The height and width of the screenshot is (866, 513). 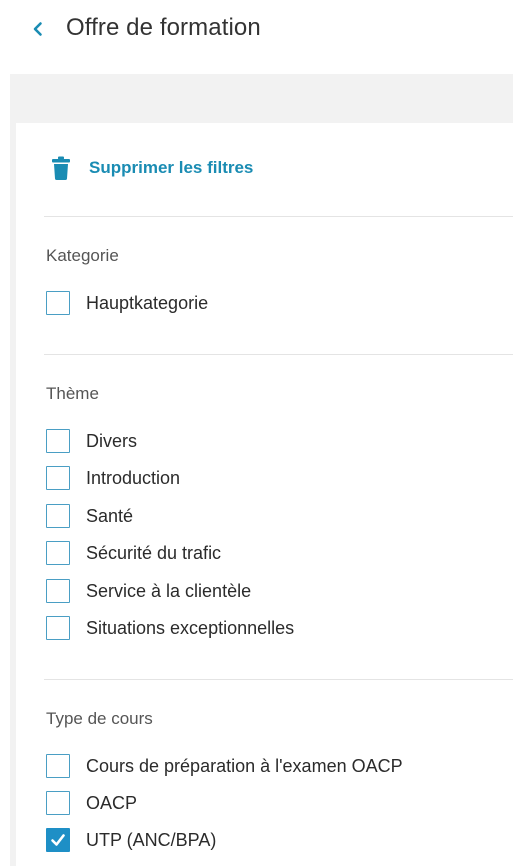 I want to click on filter-option-divers: Divers, so click(x=91, y=441).